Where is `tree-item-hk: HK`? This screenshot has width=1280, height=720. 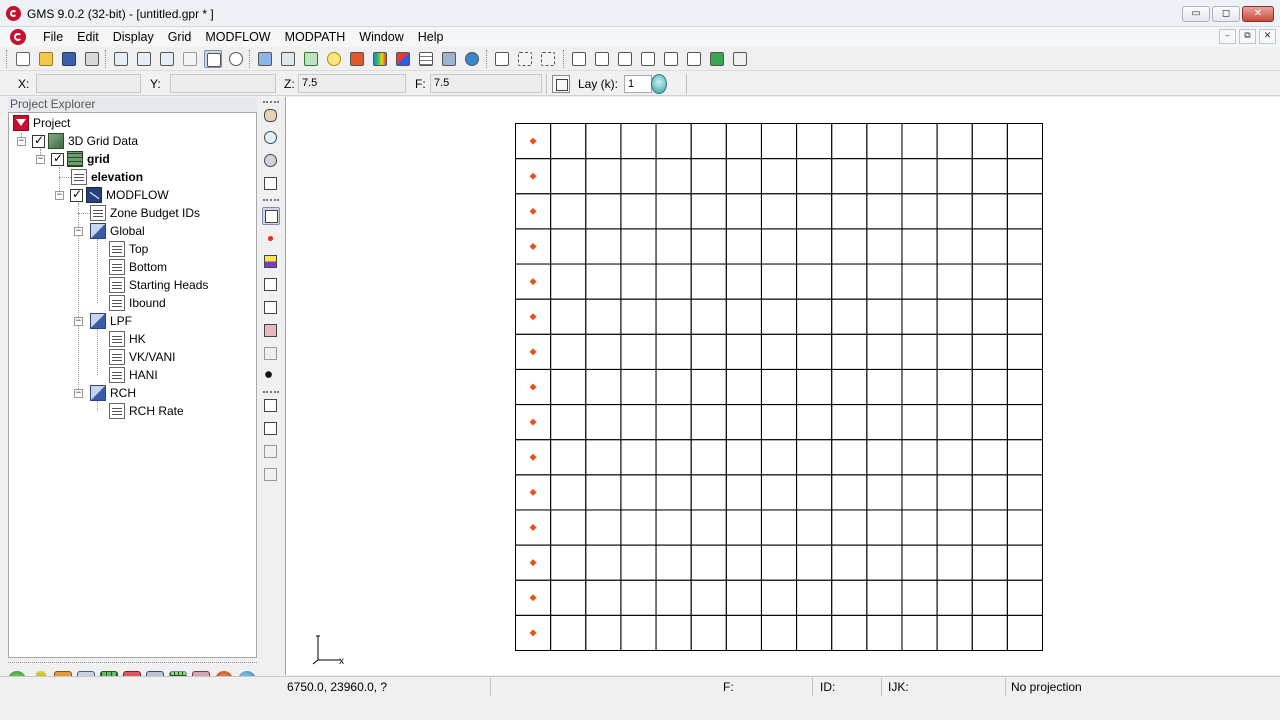 tree-item-hk: HK is located at coordinates (127, 339).